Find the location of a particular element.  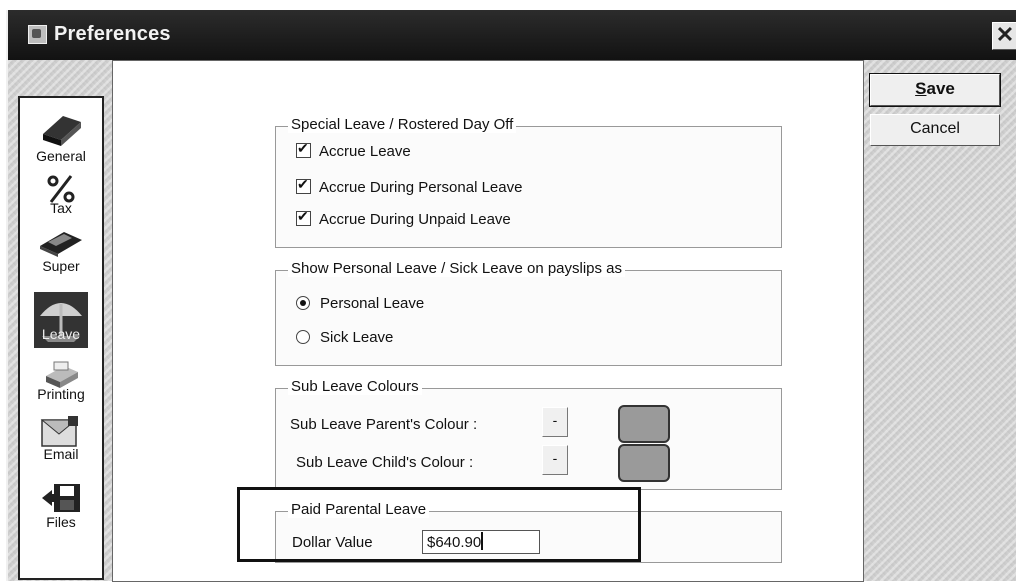

book-icon is located at coordinates (62, 131).